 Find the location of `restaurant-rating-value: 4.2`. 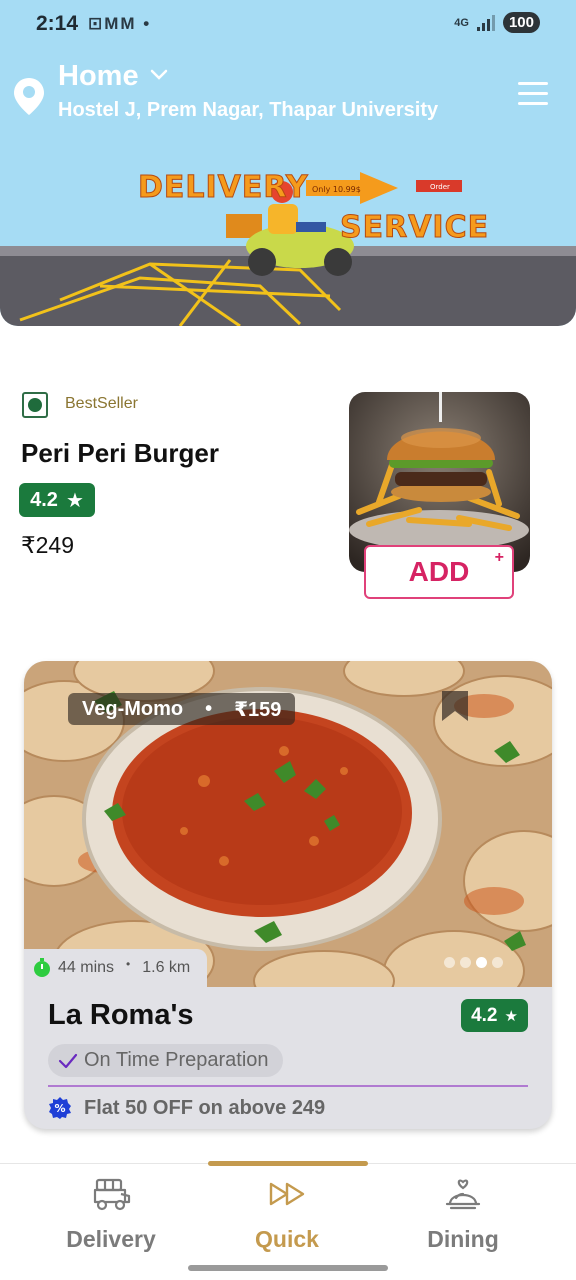

restaurant-rating-value: 4.2 is located at coordinates (484, 1015).